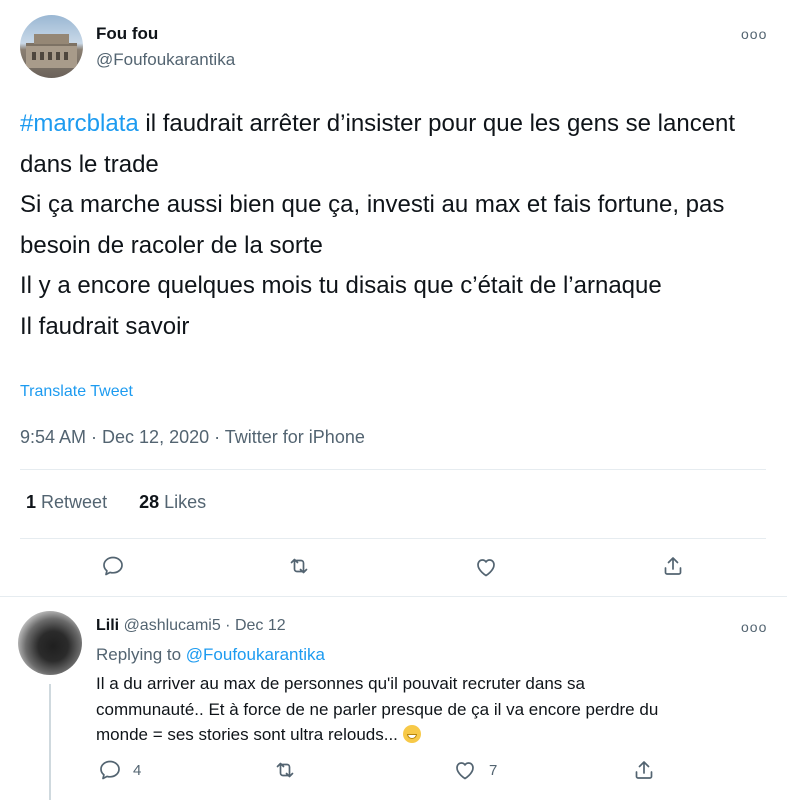  Describe the element at coordinates (50, 643) in the screenshot. I see `reply-avatar` at that location.